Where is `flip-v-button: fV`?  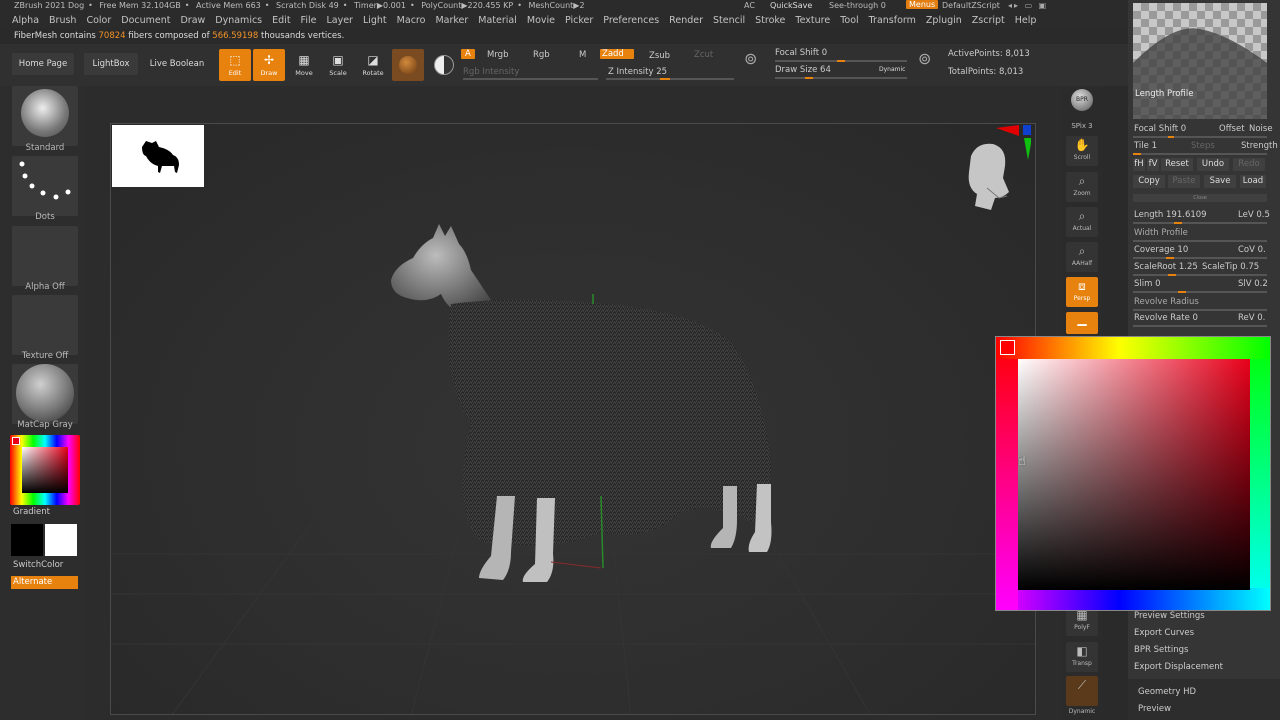
flip-v-button: fV is located at coordinates (1153, 164).